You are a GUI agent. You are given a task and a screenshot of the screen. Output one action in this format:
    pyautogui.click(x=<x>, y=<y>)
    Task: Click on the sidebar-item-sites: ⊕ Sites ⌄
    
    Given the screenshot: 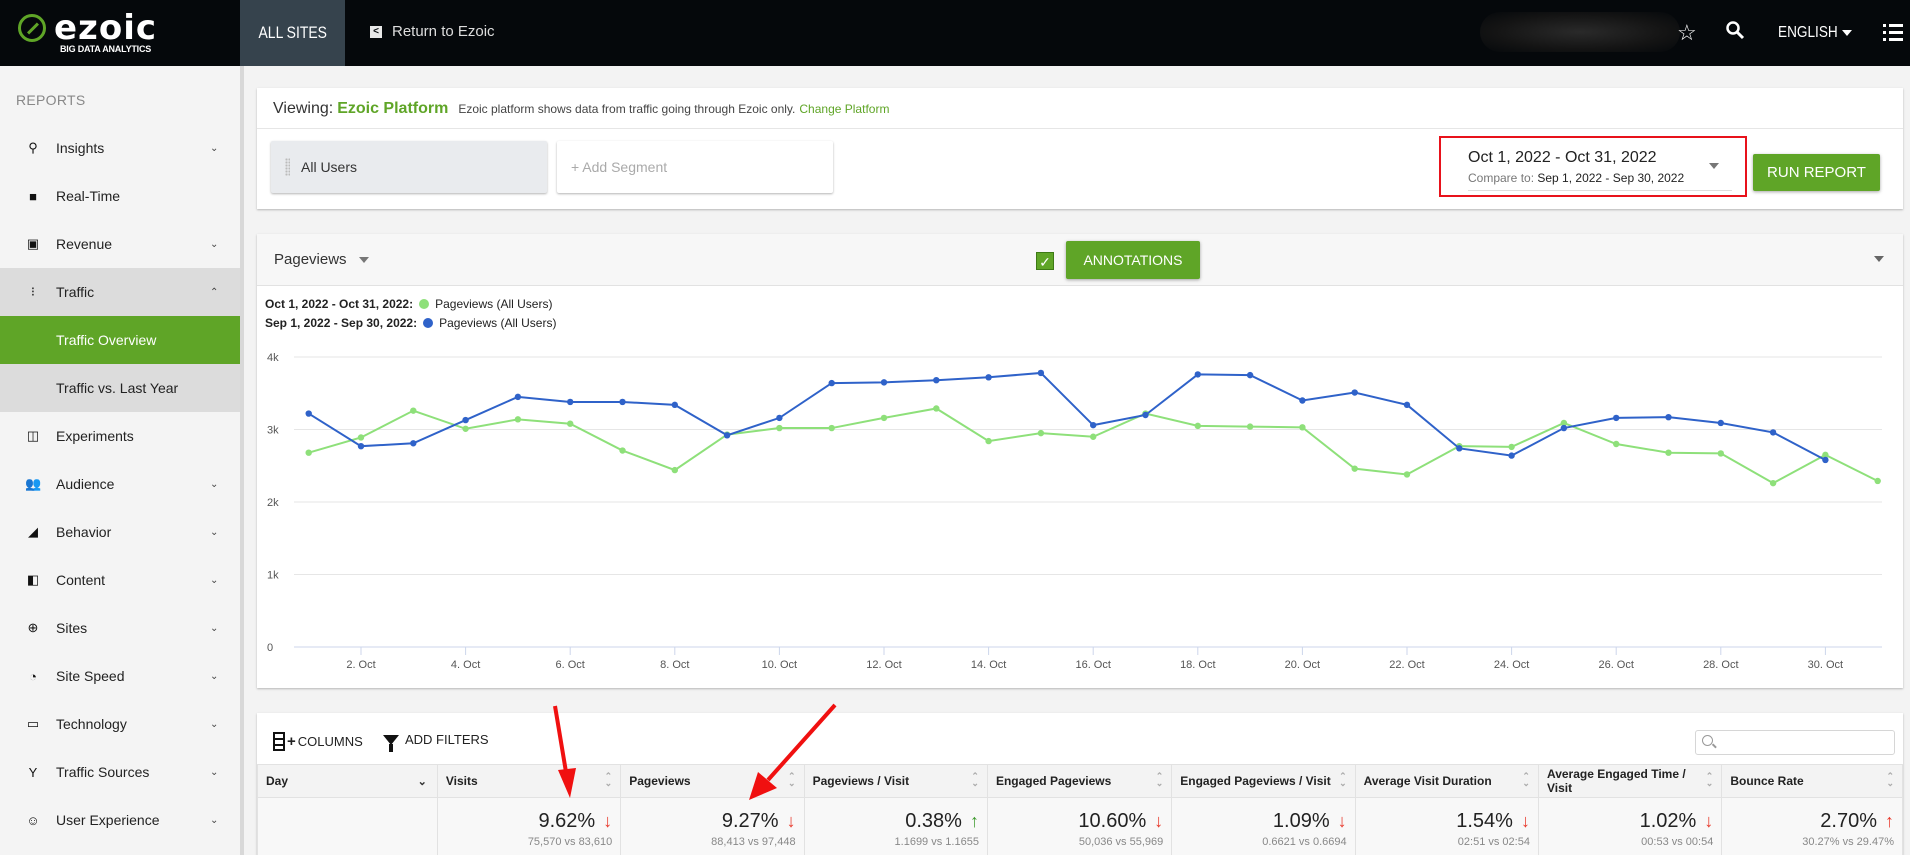 What is the action you would take?
    pyautogui.click(x=120, y=628)
    